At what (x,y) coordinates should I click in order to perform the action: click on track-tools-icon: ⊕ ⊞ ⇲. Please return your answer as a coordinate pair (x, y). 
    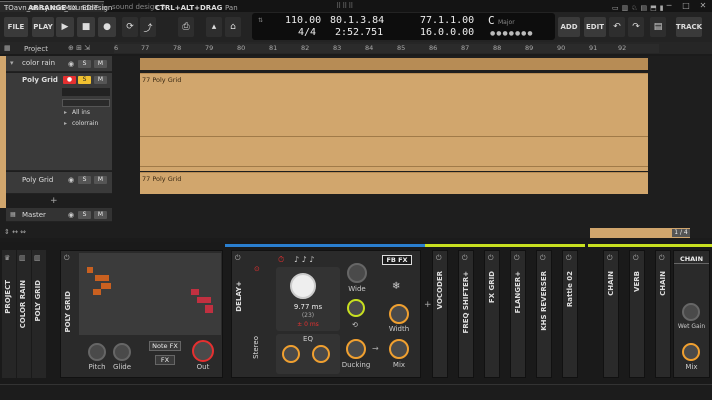
    Looking at the image, I should click on (79, 48).